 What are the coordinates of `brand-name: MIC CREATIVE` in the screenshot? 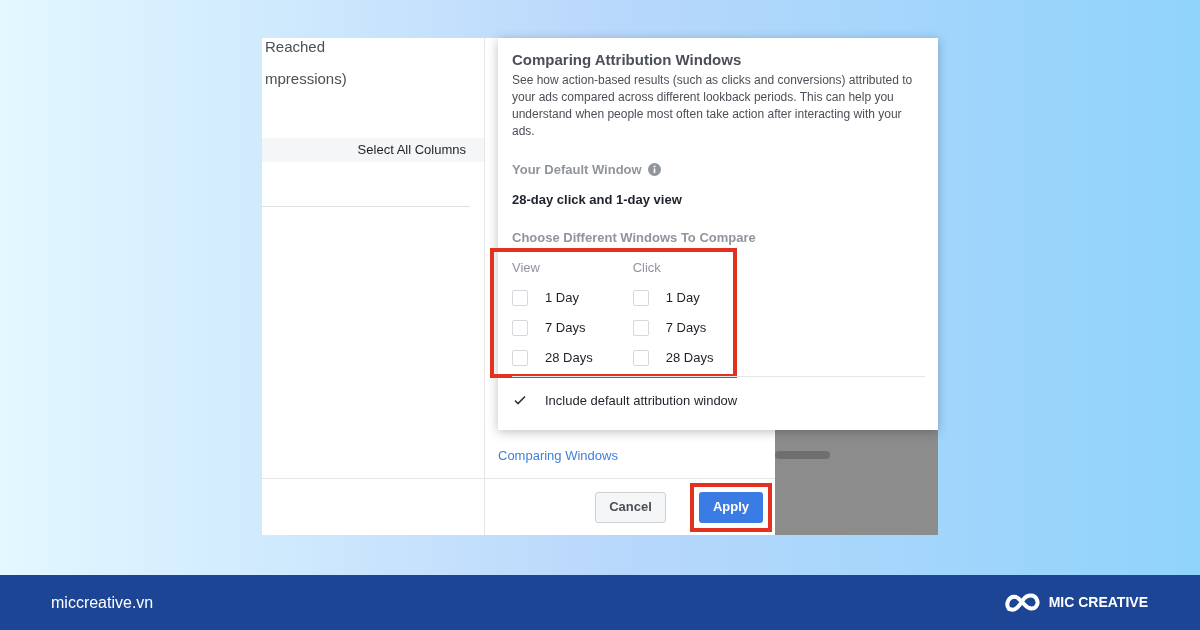 It's located at (1098, 602).